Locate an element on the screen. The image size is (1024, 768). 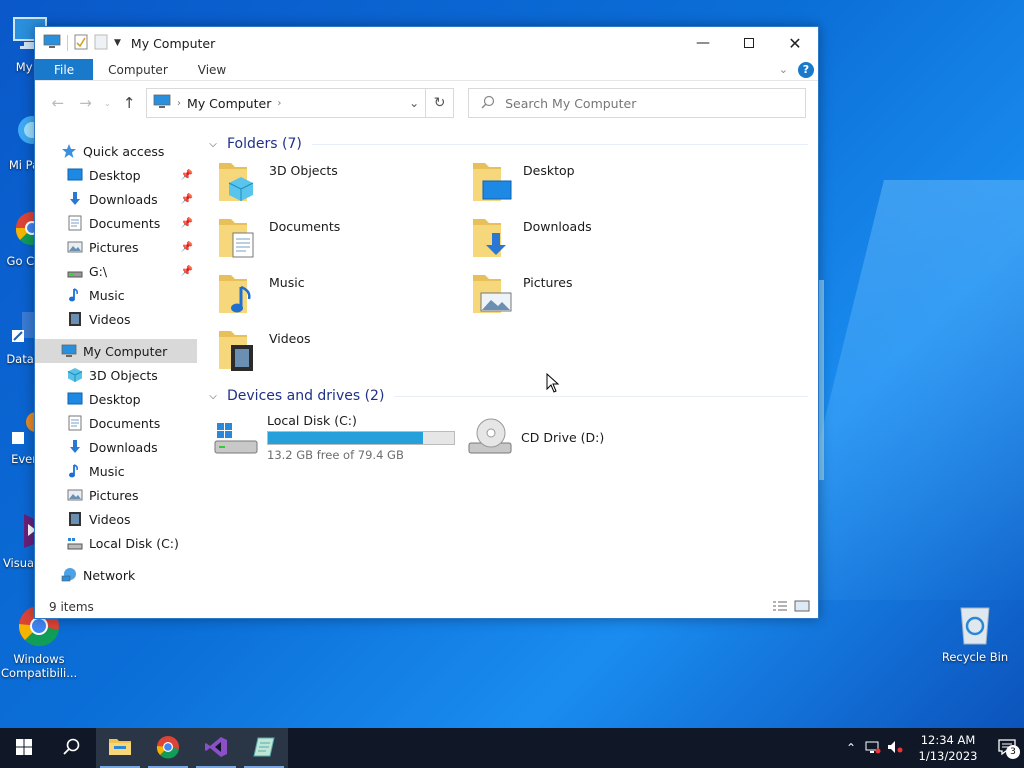
nav-documents: Documents is located at coordinates (116, 423).